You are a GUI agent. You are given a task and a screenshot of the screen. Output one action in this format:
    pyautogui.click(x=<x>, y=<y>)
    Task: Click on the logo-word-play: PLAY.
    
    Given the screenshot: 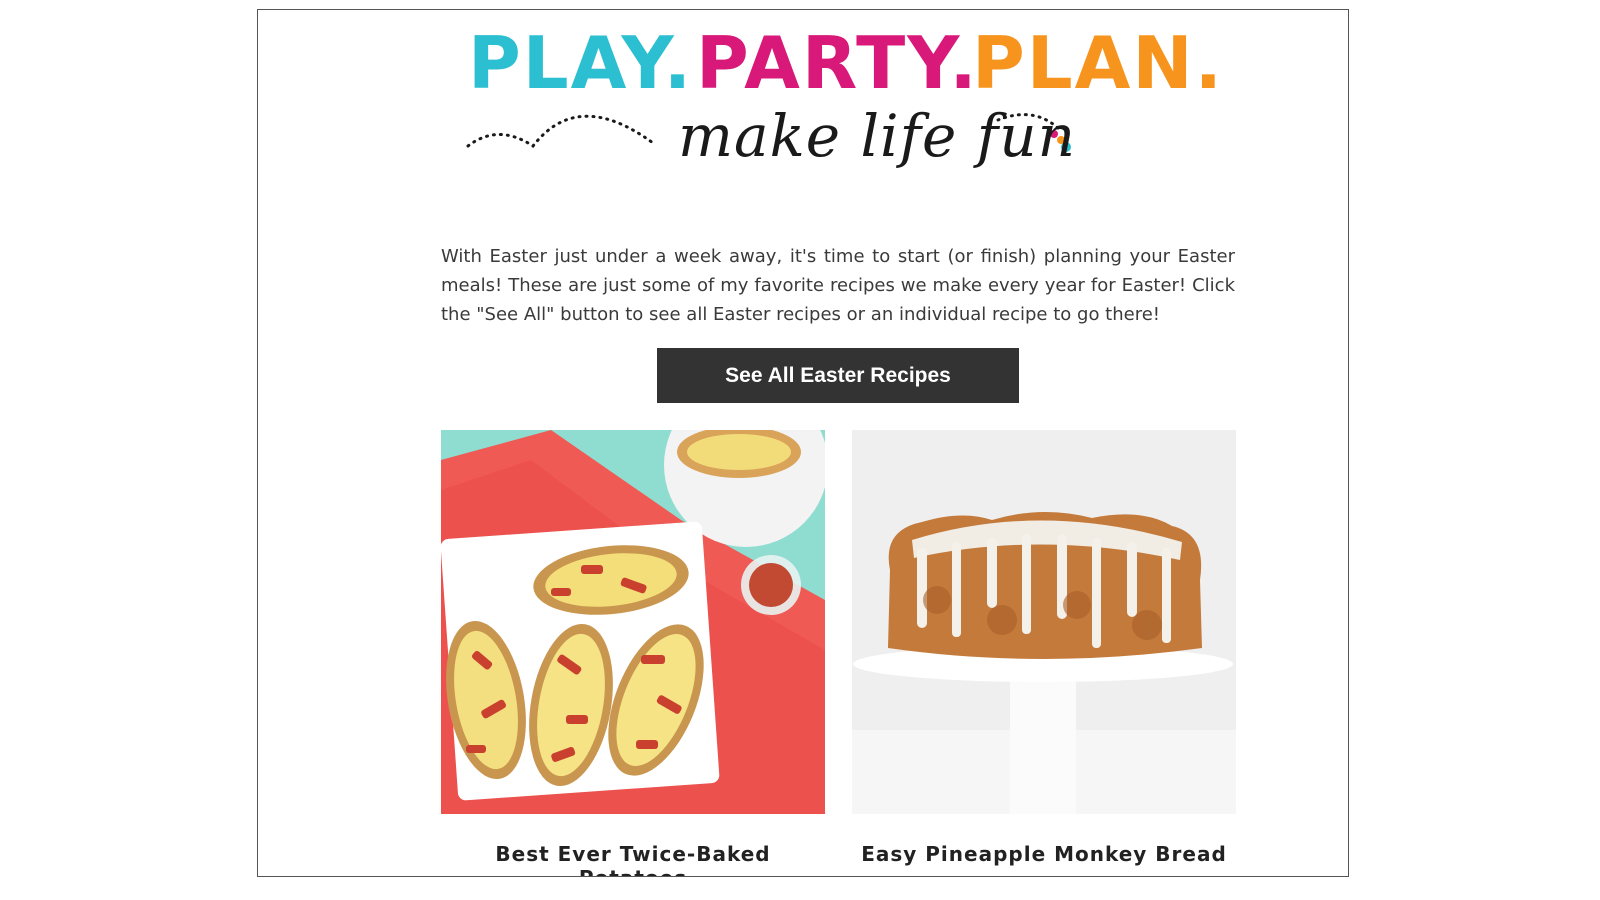 What is the action you would take?
    pyautogui.click(x=581, y=63)
    